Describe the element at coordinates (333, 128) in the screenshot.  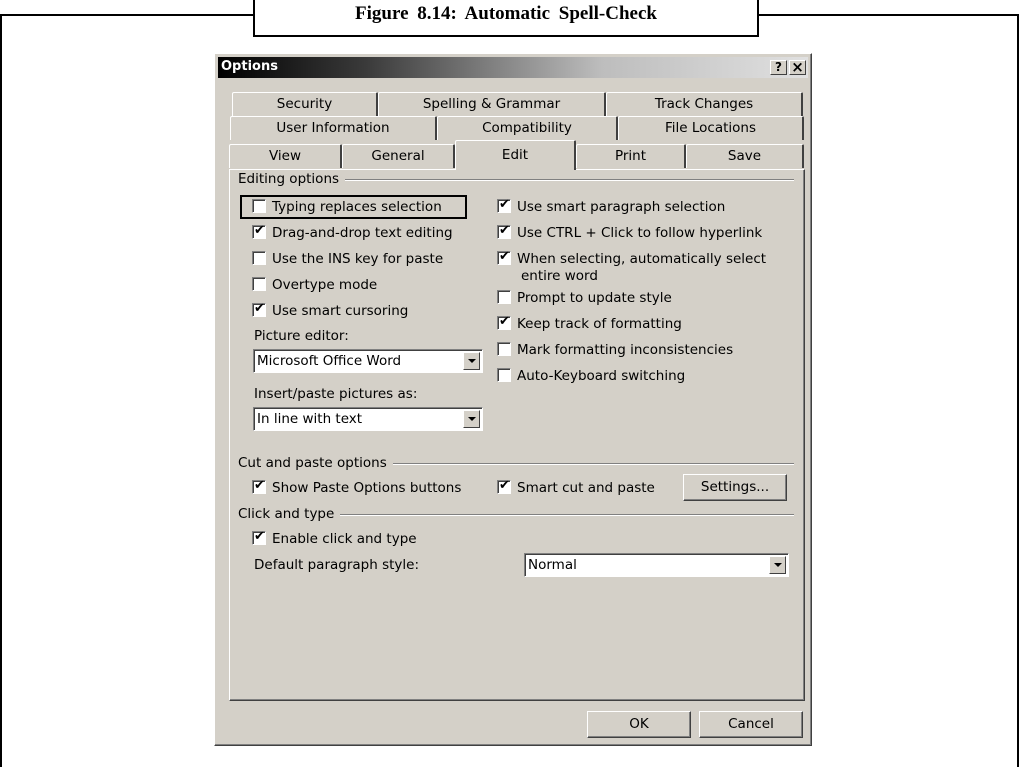
I see `tab-user-information: User Information` at that location.